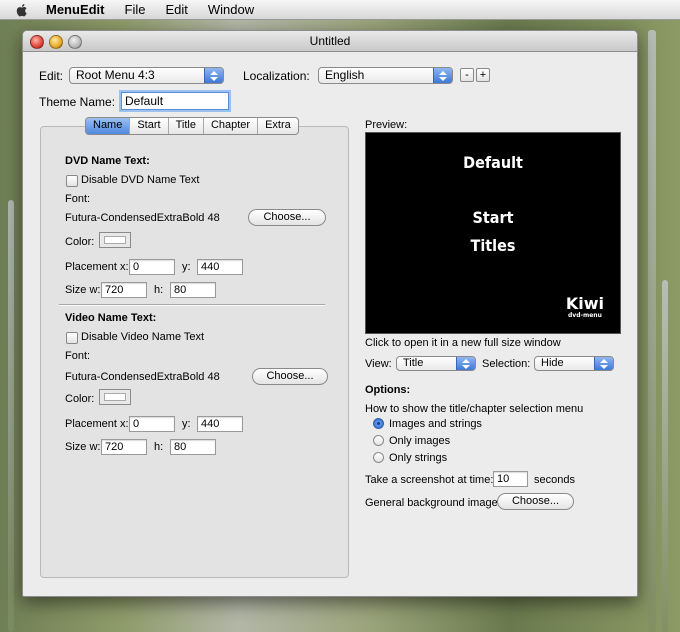  Describe the element at coordinates (37, 42) in the screenshot. I see `close-button` at that location.